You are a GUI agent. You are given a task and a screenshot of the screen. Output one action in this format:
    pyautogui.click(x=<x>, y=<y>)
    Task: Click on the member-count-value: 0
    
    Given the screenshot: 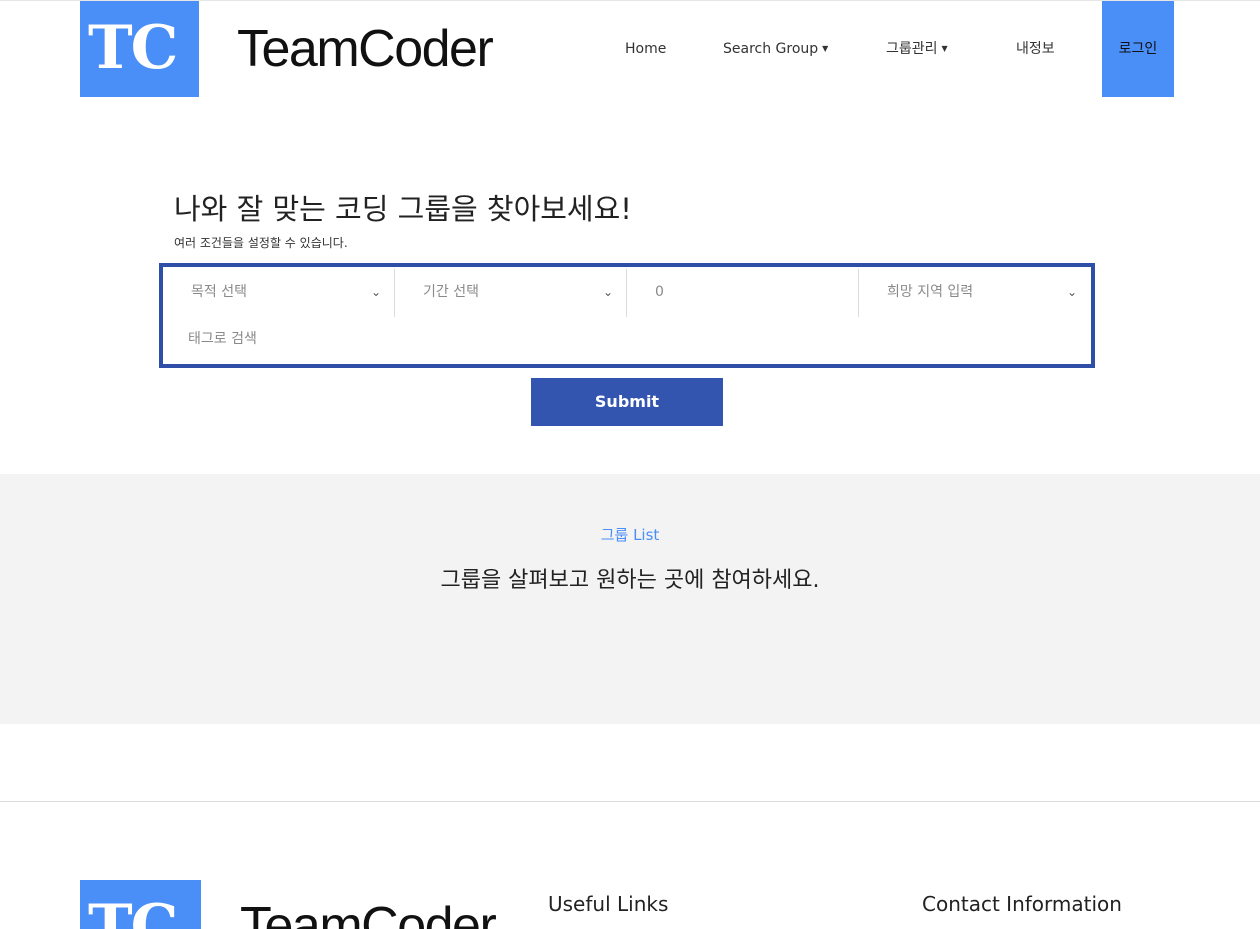 What is the action you would take?
    pyautogui.click(x=659, y=292)
    